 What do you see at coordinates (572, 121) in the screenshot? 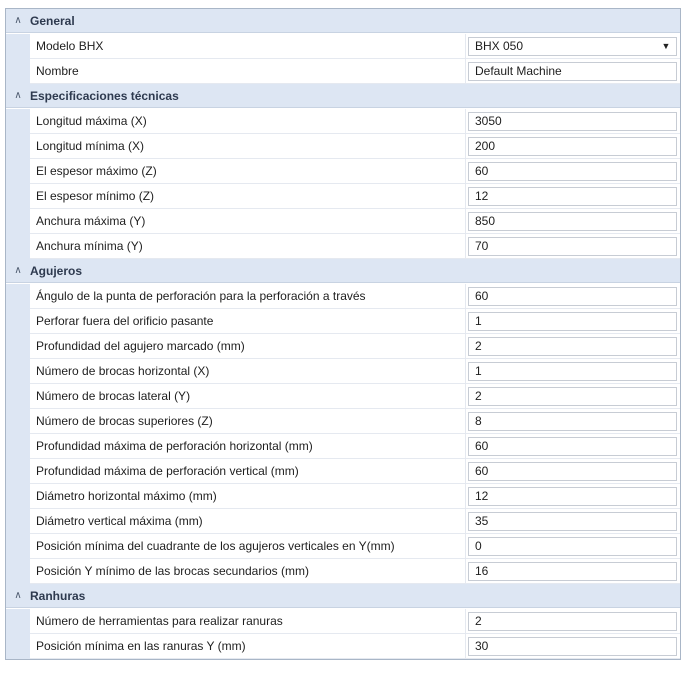
I see `property-value-field: 3050` at bounding box center [572, 121].